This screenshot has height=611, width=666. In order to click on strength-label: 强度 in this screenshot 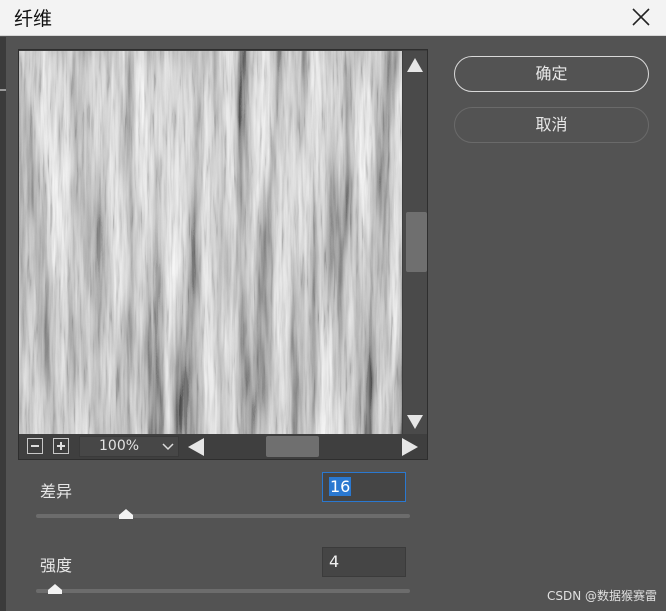, I will do `click(56, 565)`.